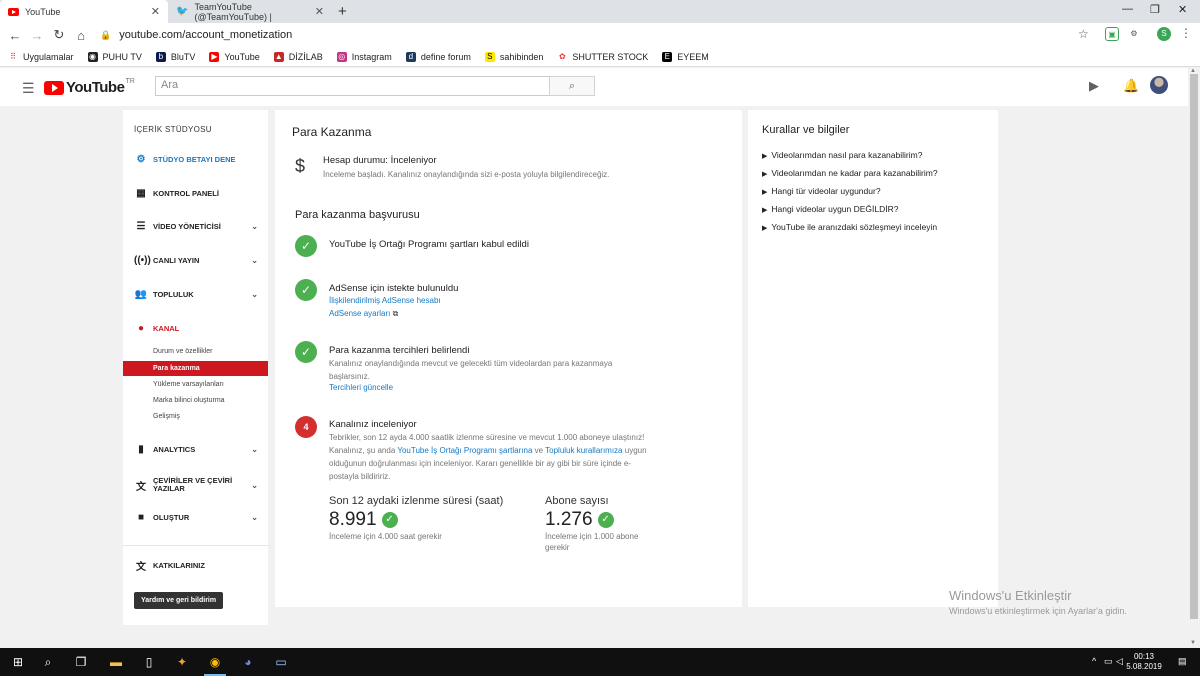 The width and height of the screenshot is (1200, 676). What do you see at coordinates (195, 368) in the screenshot?
I see `sidebar-subitem-monetization: Para kazanma` at bounding box center [195, 368].